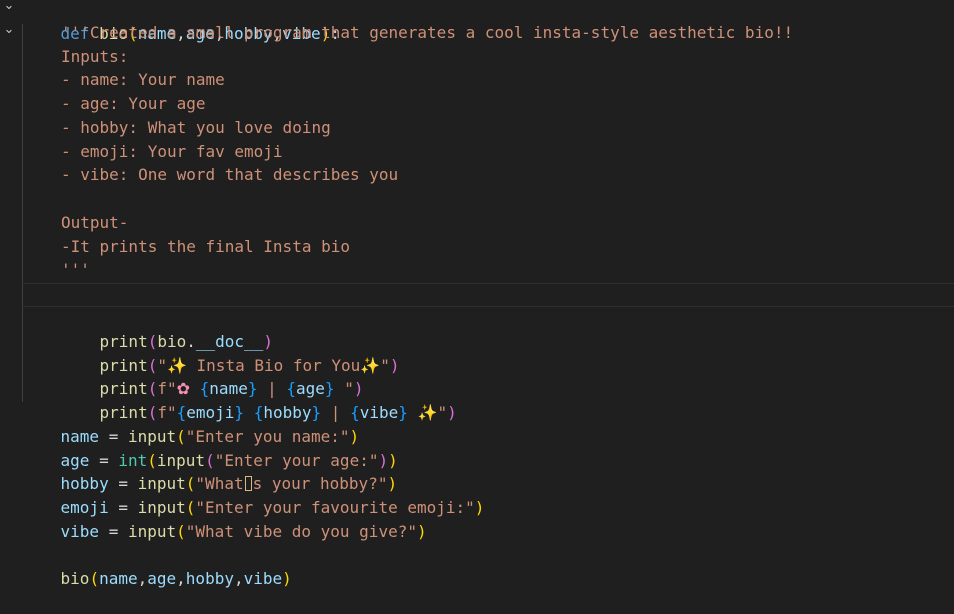 This screenshot has height=614, width=954. What do you see at coordinates (507, 352) in the screenshot?
I see `code-line-print-title: print("✨ Insta Bio for You✨")` at bounding box center [507, 352].